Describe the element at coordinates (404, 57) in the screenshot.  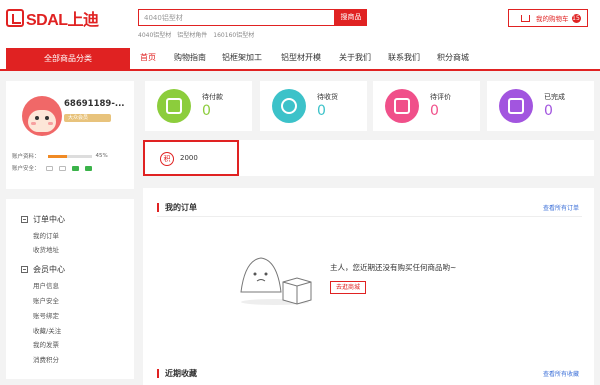
I see `nav-item-contact-us: 联系我们` at that location.